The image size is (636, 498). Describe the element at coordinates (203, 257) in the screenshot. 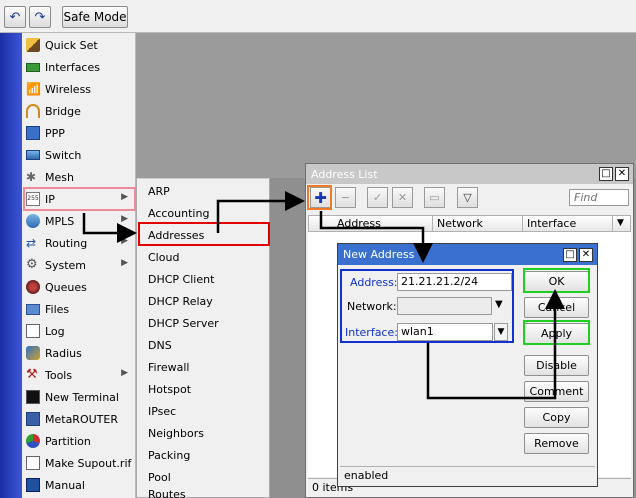

I see `submenu-item-cloud: Cloud` at that location.